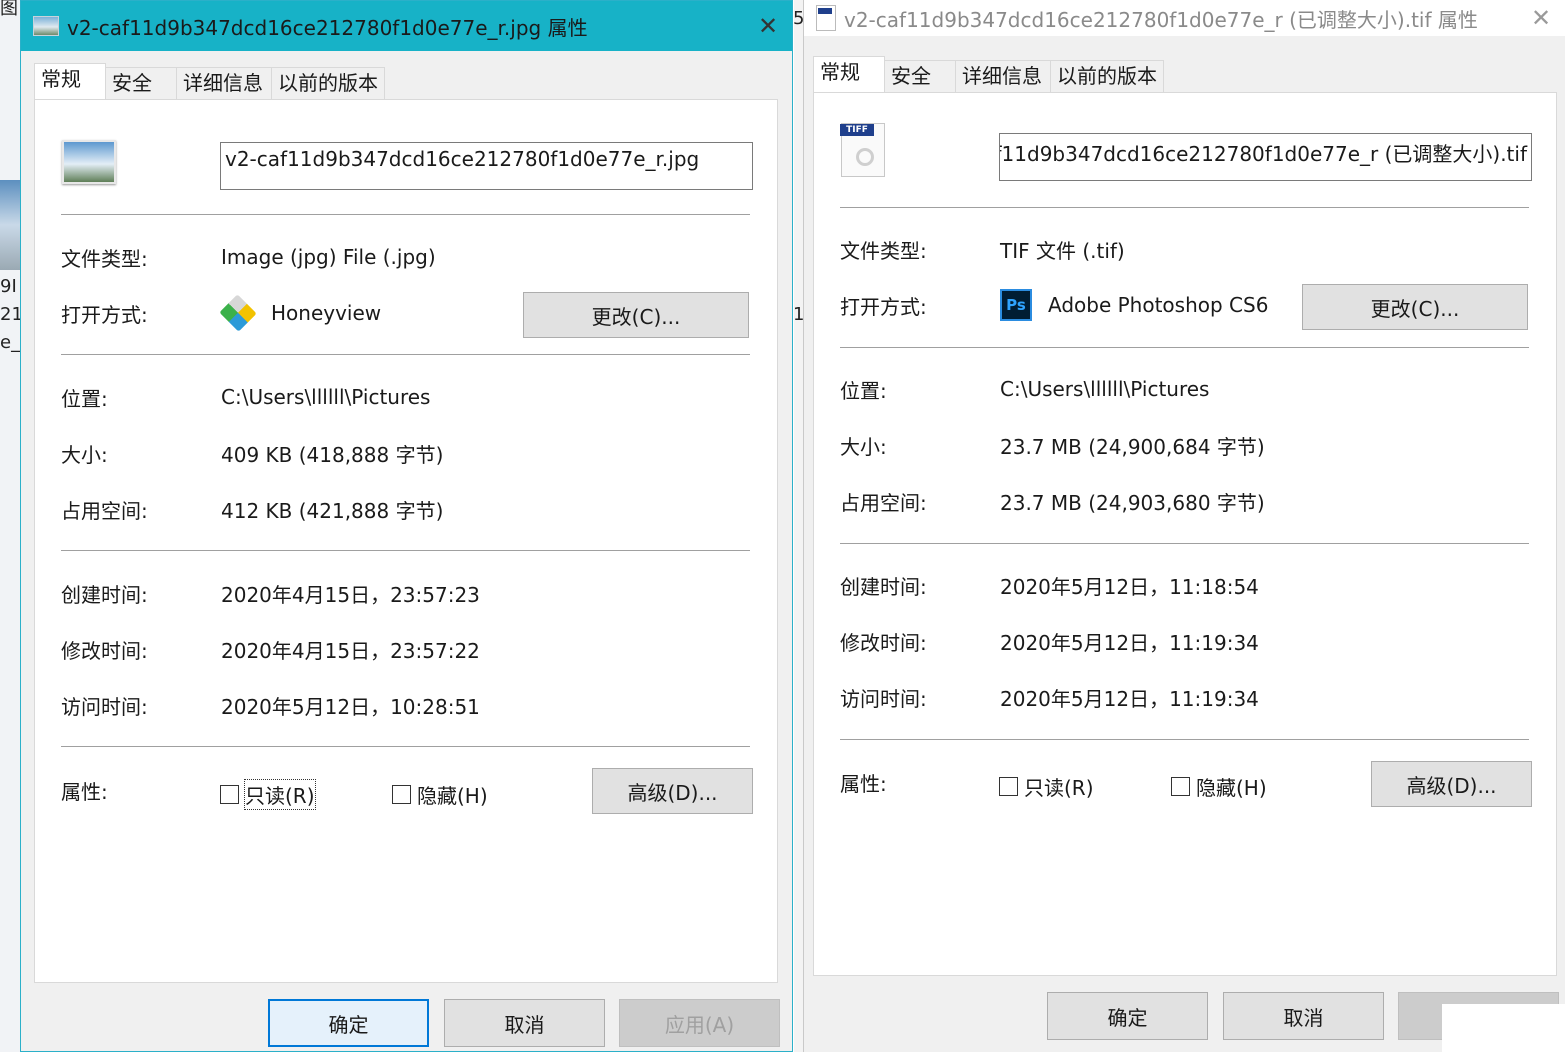 Image resolution: width=1565 pixels, height=1052 pixels. I want to click on created-label: 创建时间:, so click(883, 586).